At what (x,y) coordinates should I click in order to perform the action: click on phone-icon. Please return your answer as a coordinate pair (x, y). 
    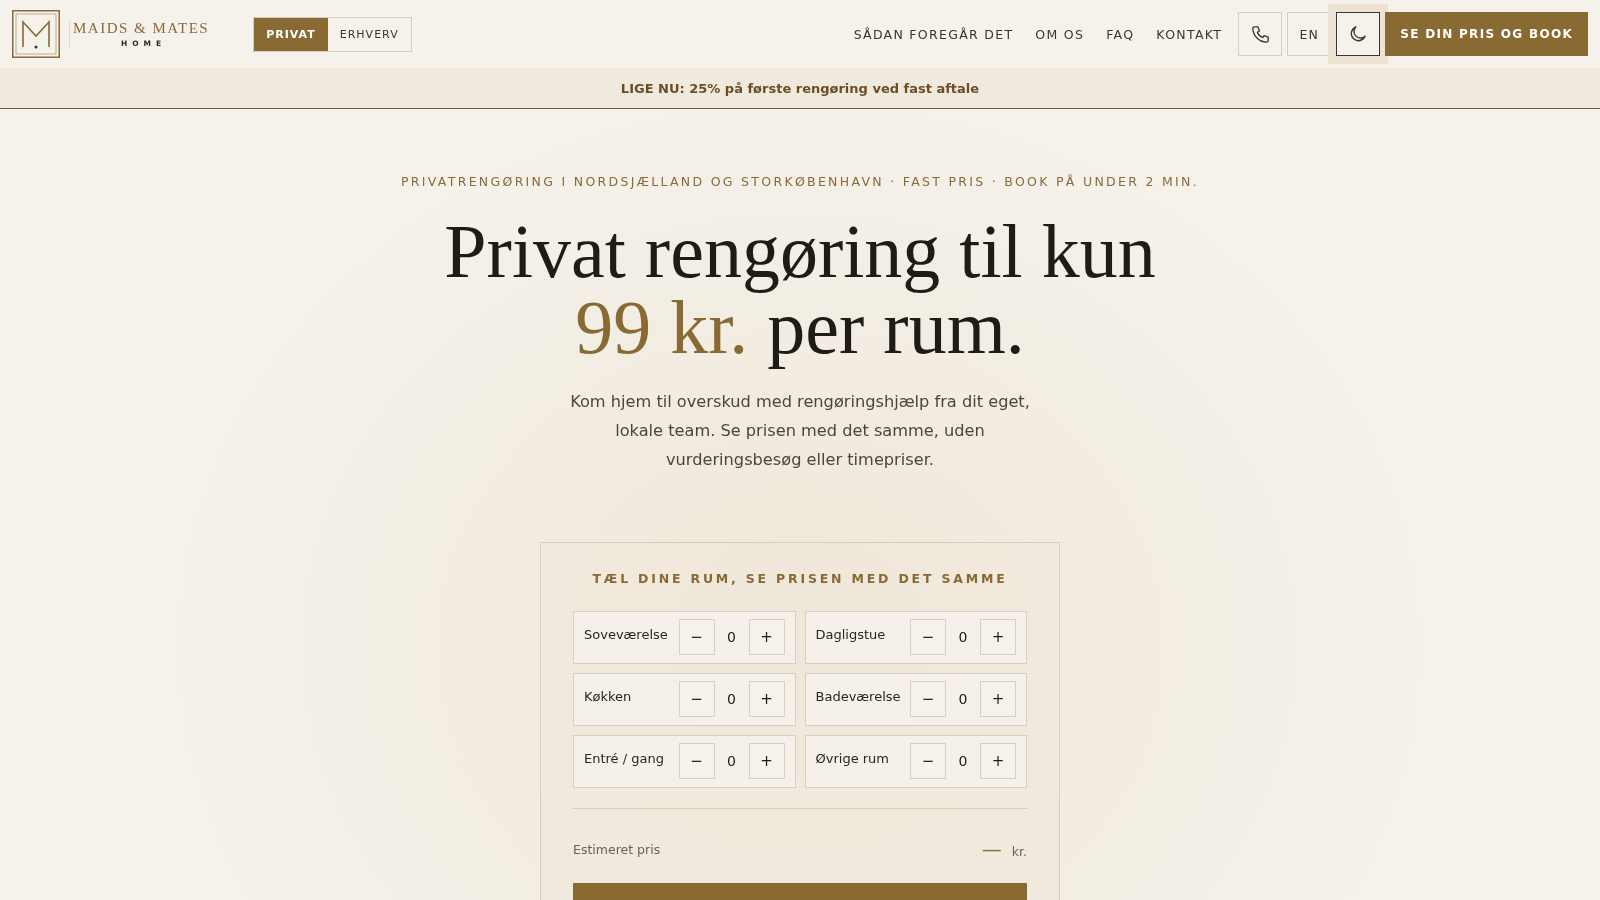
    Looking at the image, I should click on (1260, 34).